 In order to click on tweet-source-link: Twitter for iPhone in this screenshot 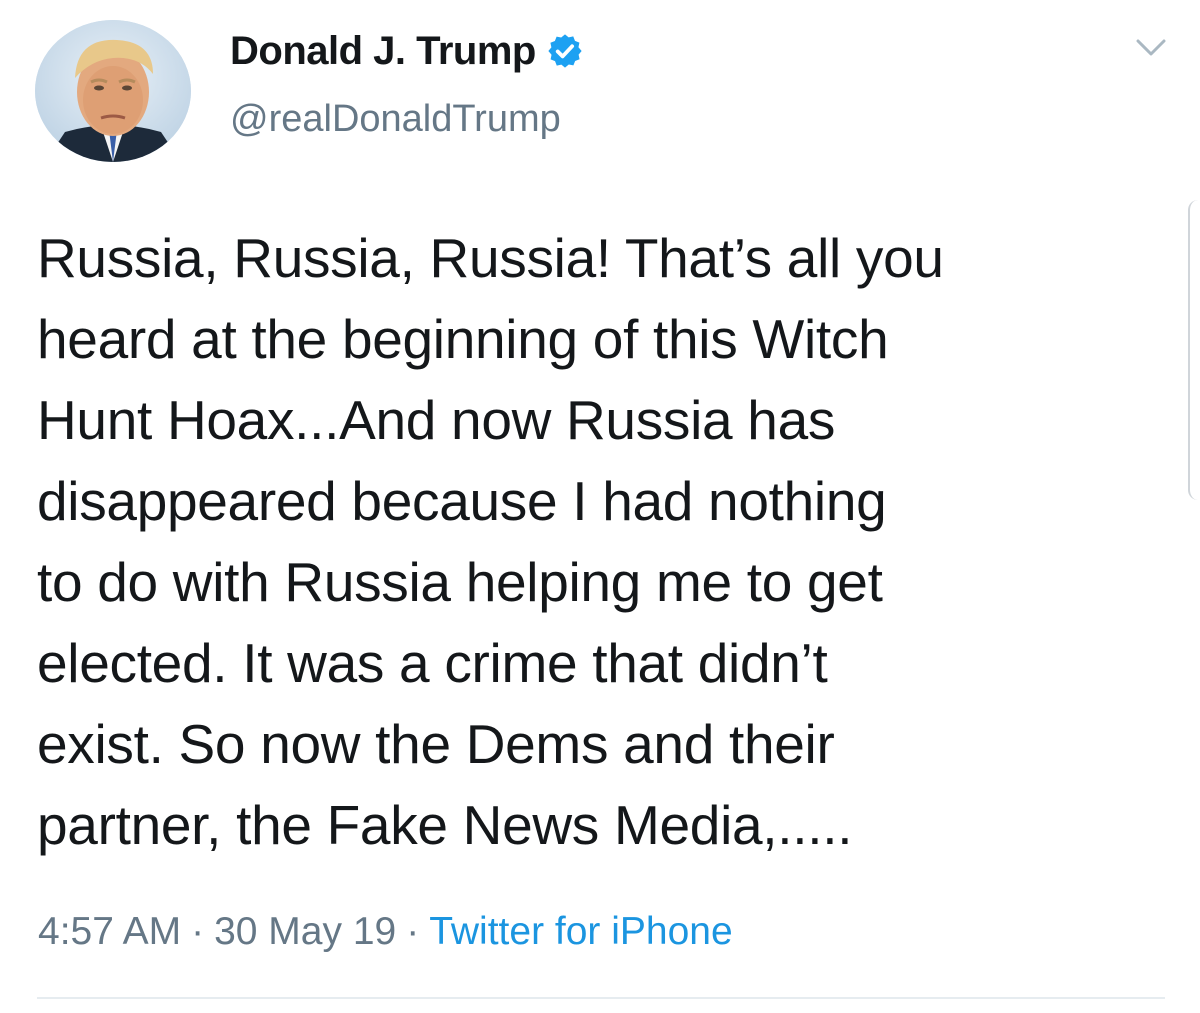, I will do `click(580, 931)`.